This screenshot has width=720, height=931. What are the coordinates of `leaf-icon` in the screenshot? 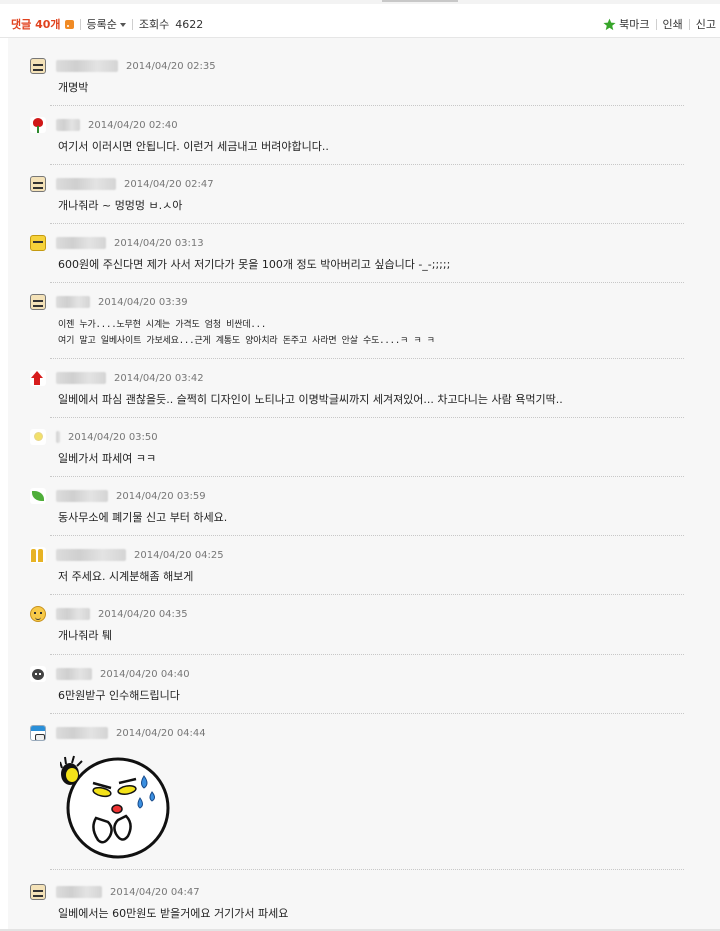 It's located at (38, 496).